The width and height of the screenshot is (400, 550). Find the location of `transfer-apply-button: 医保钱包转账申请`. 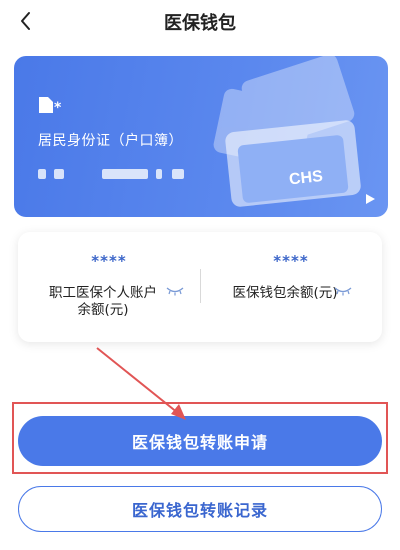

transfer-apply-button: 医保钱包转账申请 is located at coordinates (200, 441).